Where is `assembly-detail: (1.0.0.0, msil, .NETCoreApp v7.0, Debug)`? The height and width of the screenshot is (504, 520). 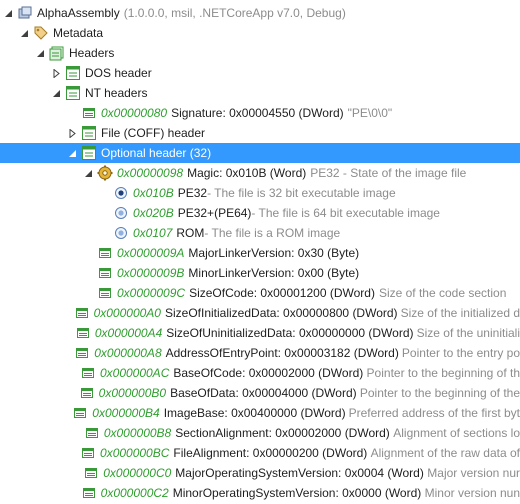
assembly-detail: (1.0.0.0, msil, .NETCoreApp v7.0, Debug) is located at coordinates (234, 13).